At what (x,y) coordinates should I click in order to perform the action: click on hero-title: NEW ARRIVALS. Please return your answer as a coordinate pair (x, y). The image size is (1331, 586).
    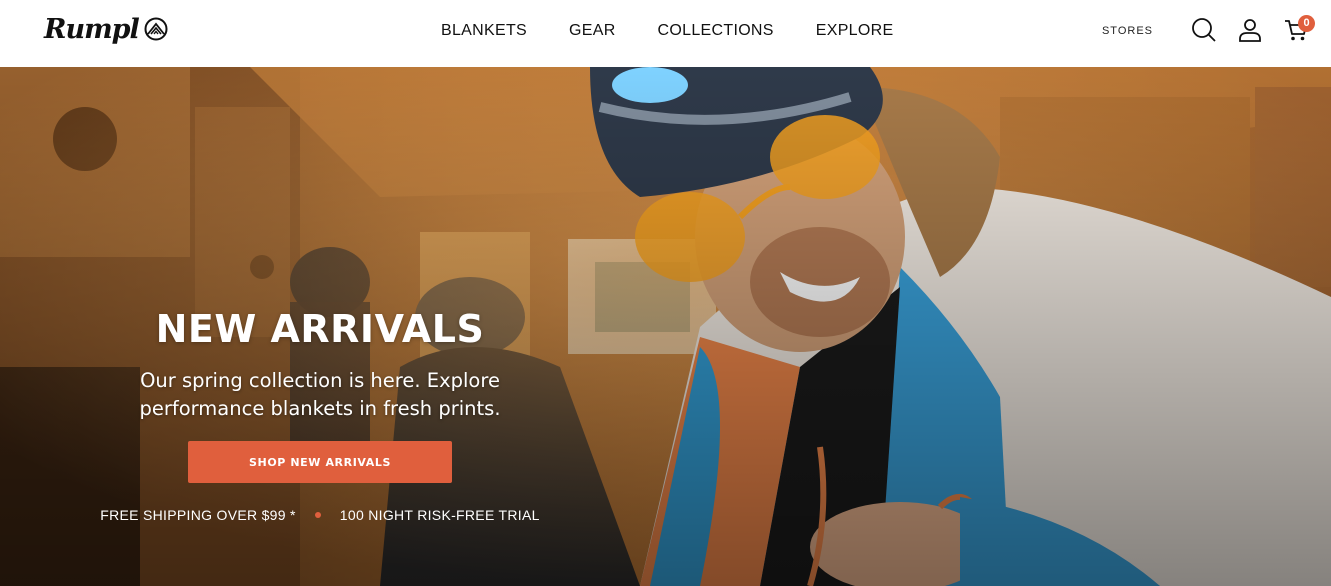
    Looking at the image, I should click on (320, 329).